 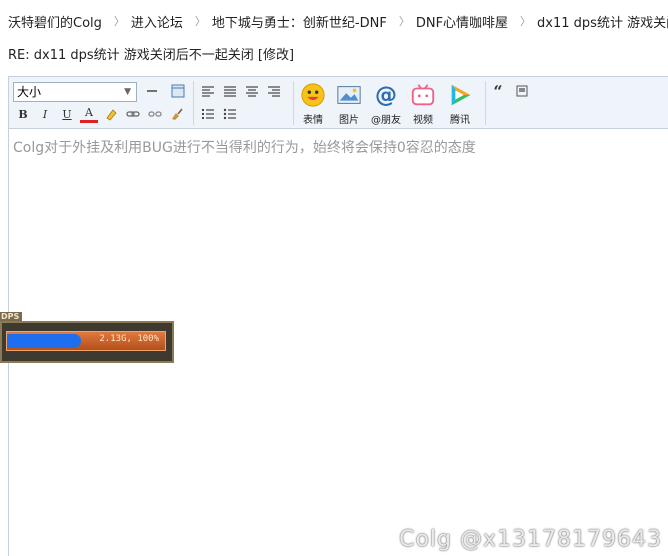 I want to click on align-right-icon, so click(x=274, y=91).